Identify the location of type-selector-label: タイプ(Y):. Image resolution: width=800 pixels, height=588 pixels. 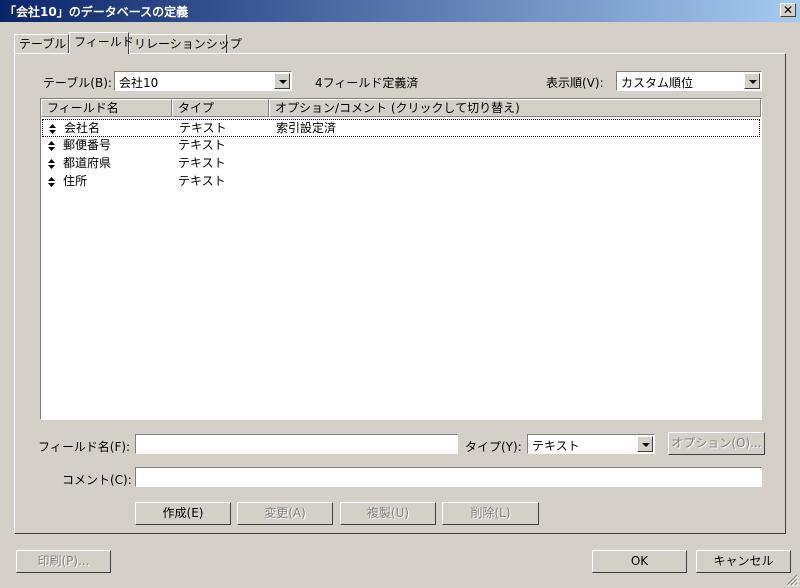
(493, 447).